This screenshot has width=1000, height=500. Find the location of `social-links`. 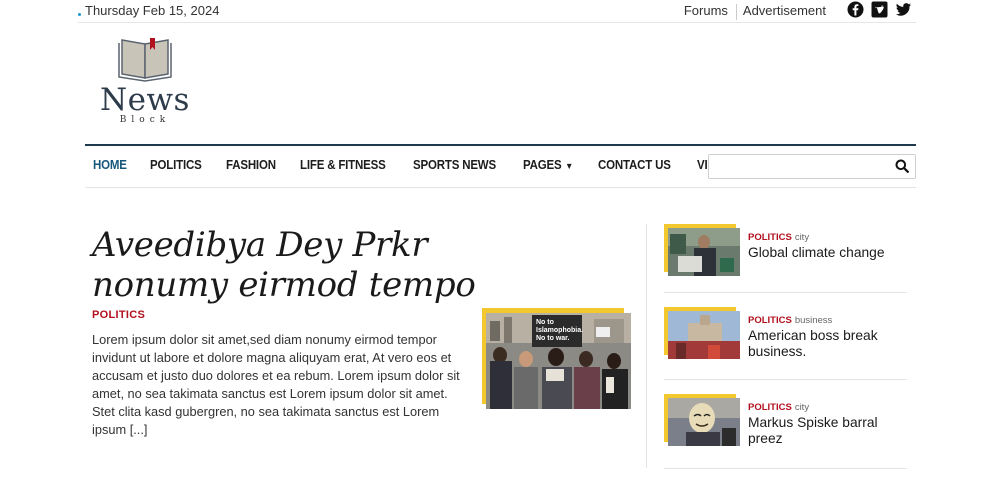

social-links is located at coordinates (879, 9).